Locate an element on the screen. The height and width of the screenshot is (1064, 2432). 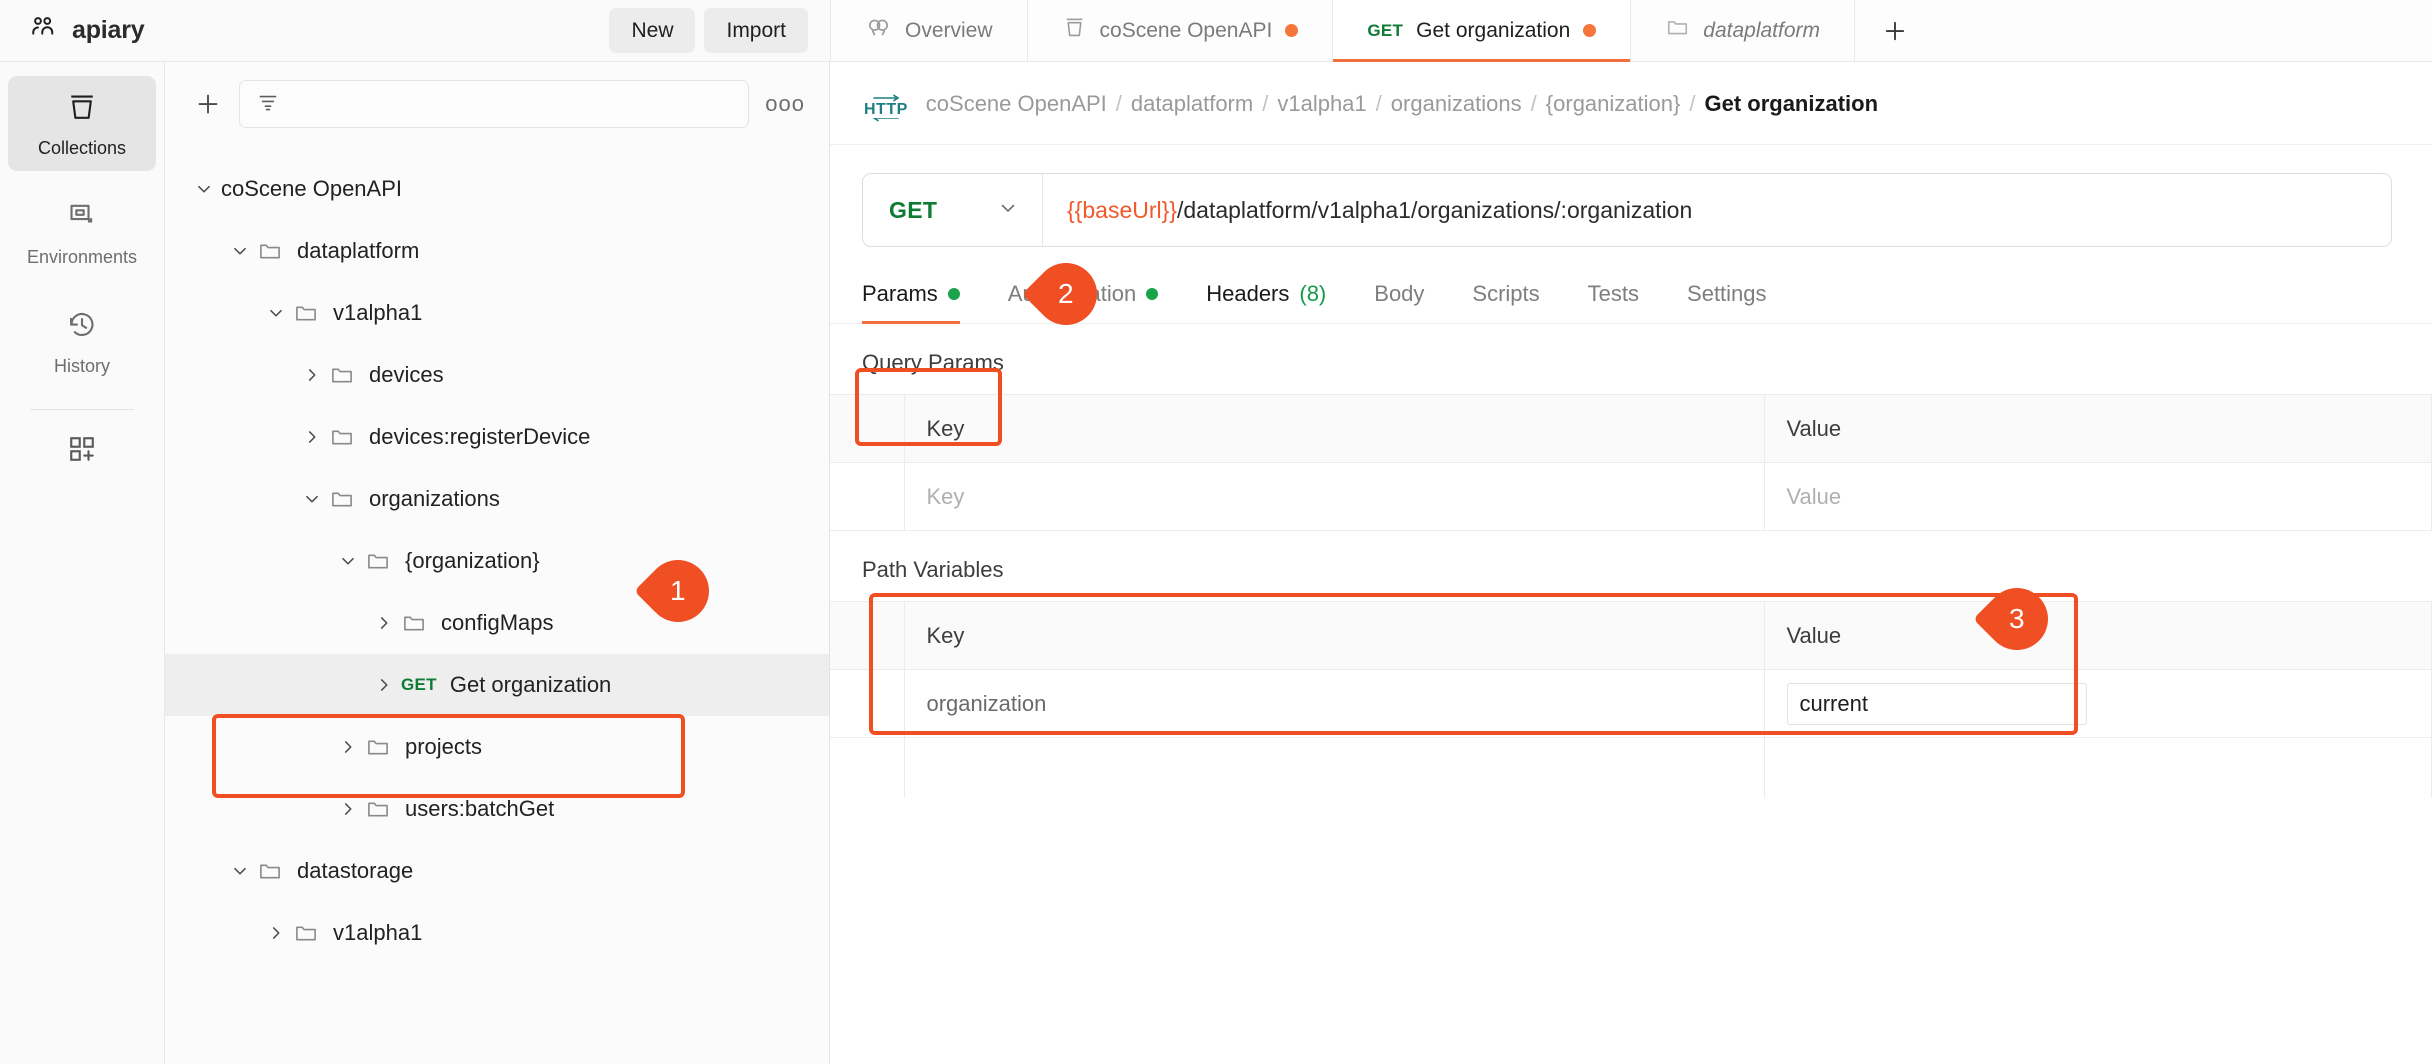
breadcrumb-item: dataplatform is located at coordinates (1192, 103).